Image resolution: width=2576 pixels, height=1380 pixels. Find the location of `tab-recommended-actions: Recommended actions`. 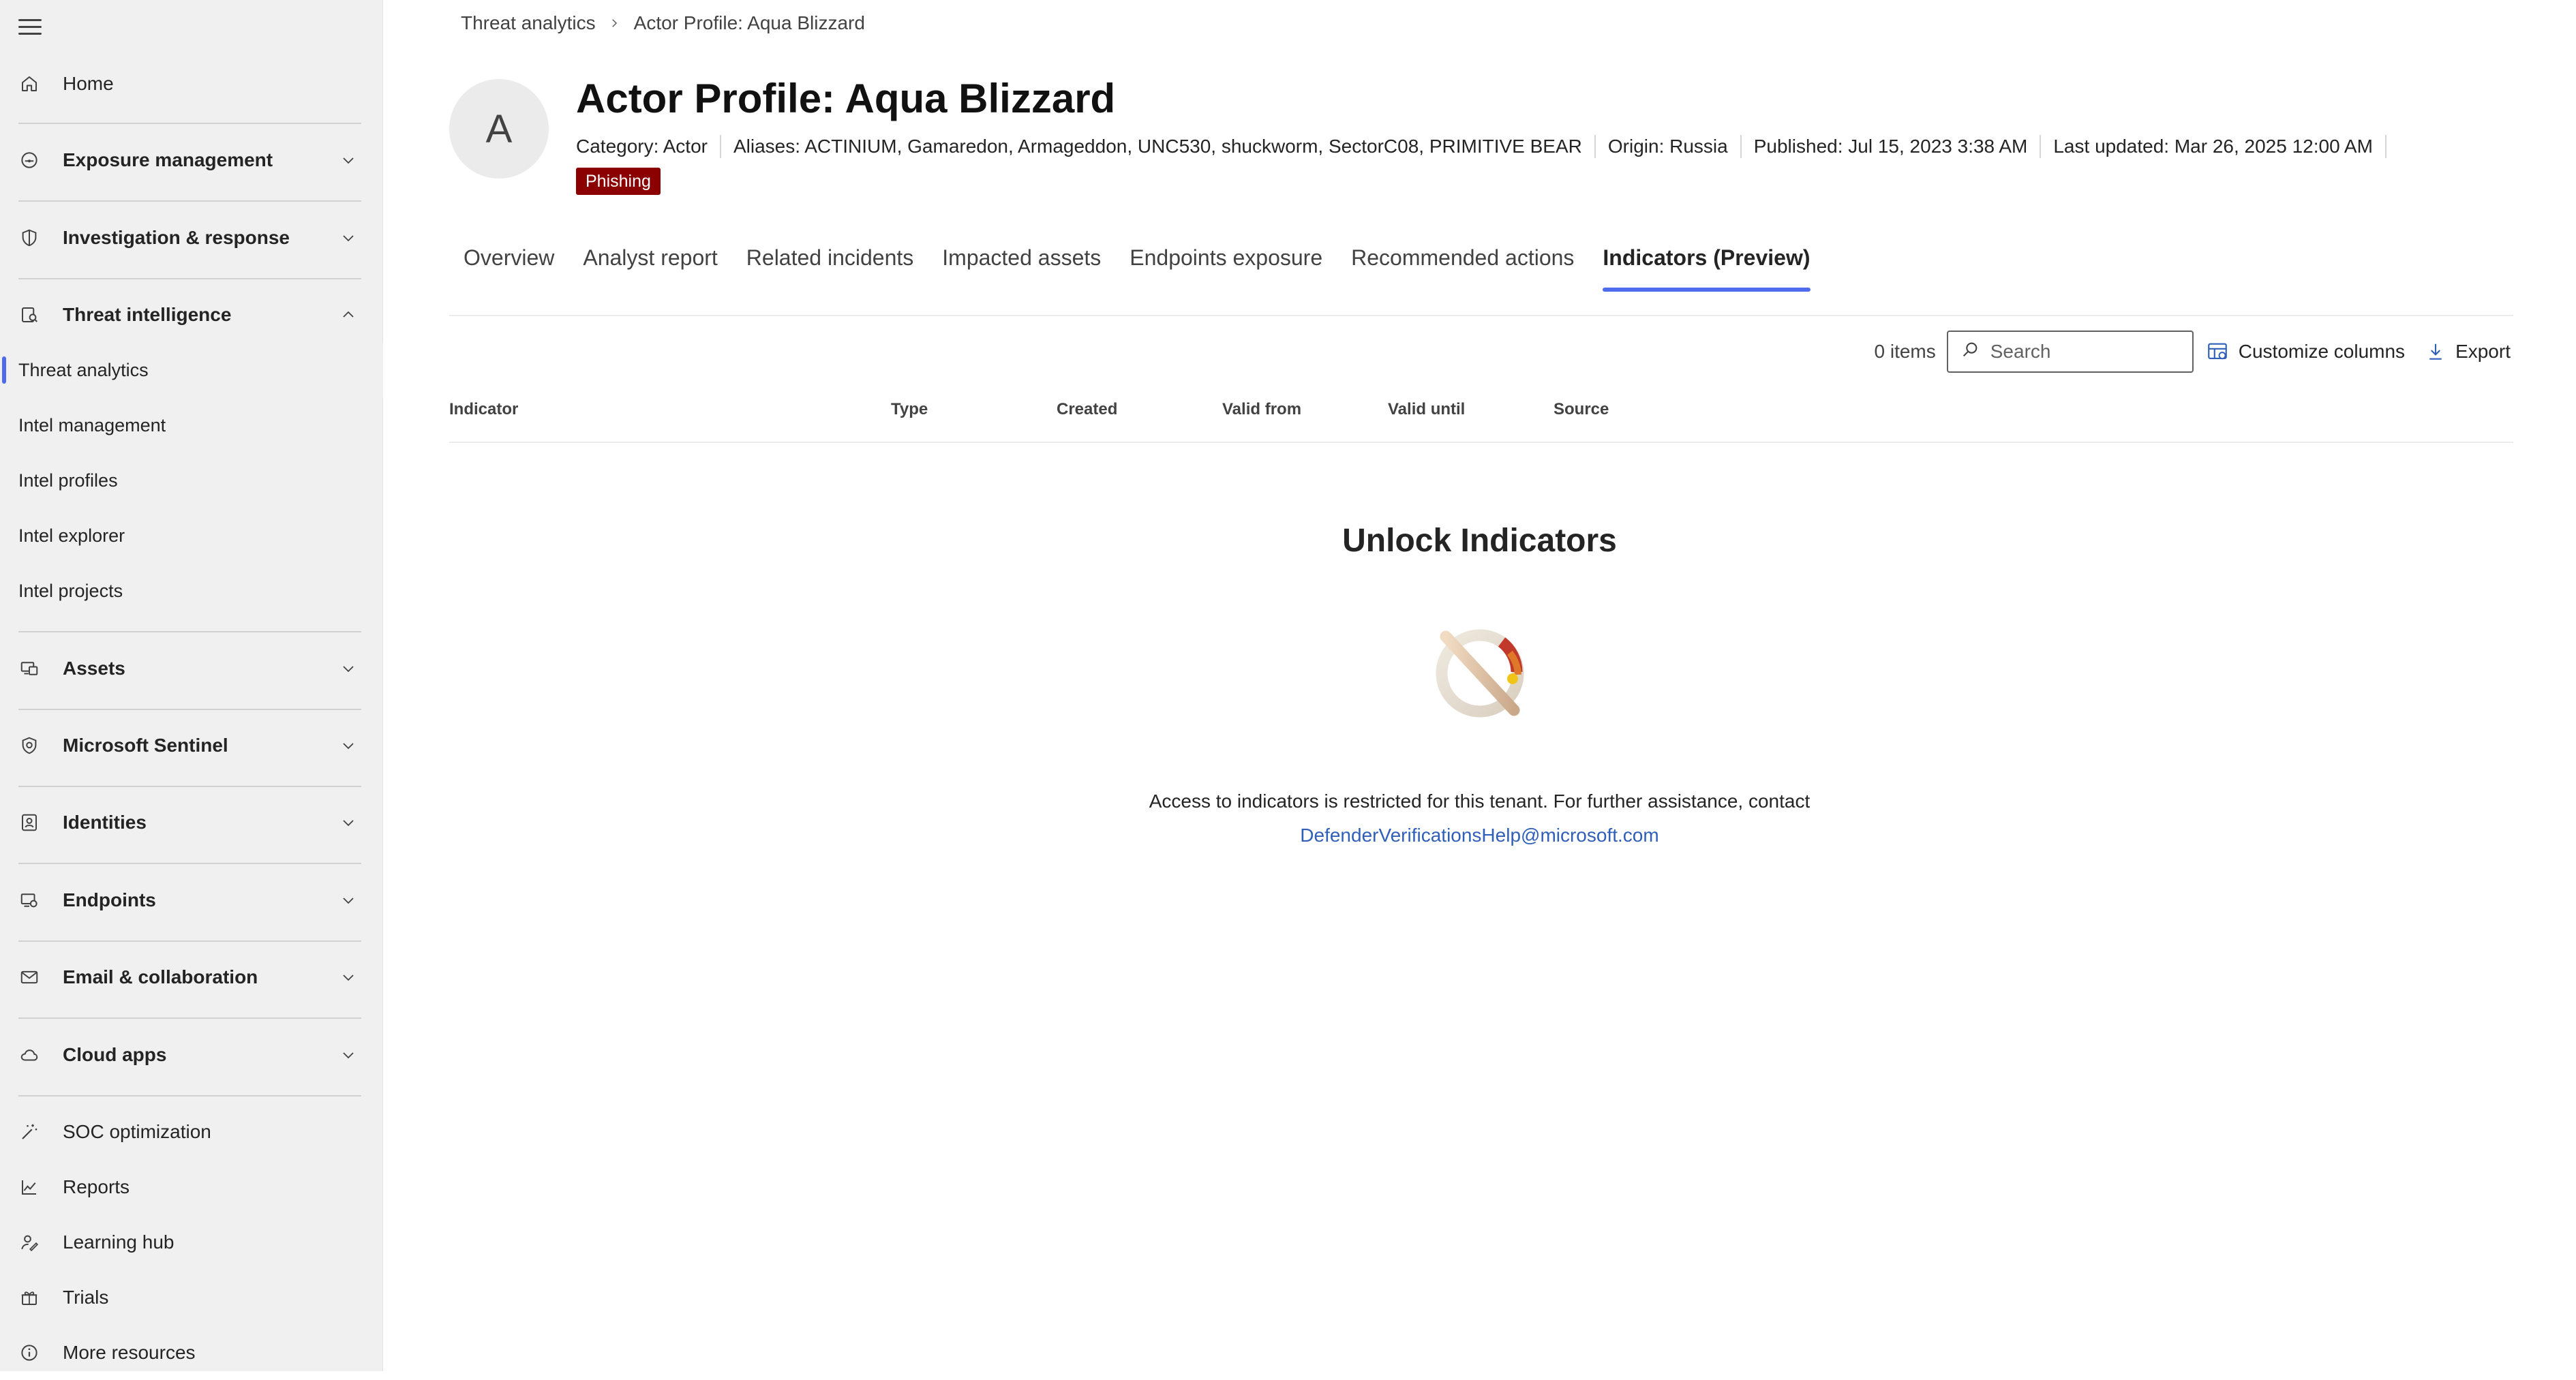

tab-recommended-actions: Recommended actions is located at coordinates (1463, 267).